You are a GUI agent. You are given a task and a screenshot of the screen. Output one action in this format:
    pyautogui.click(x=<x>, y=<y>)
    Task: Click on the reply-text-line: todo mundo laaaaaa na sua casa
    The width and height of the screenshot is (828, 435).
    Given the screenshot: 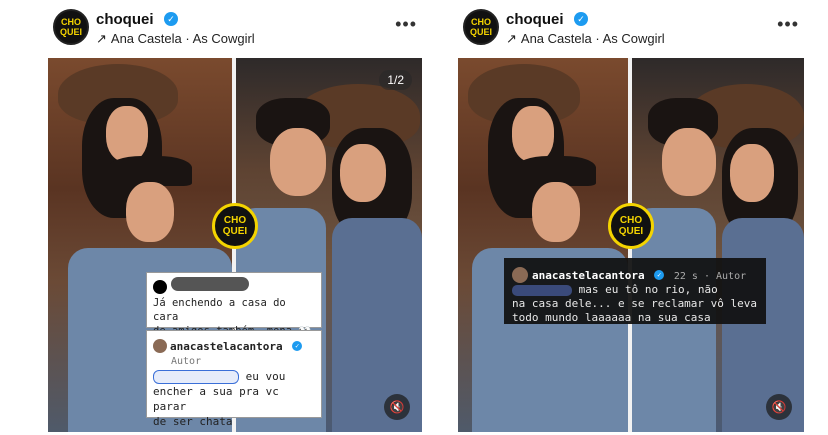 What is the action you would take?
    pyautogui.click(x=611, y=317)
    